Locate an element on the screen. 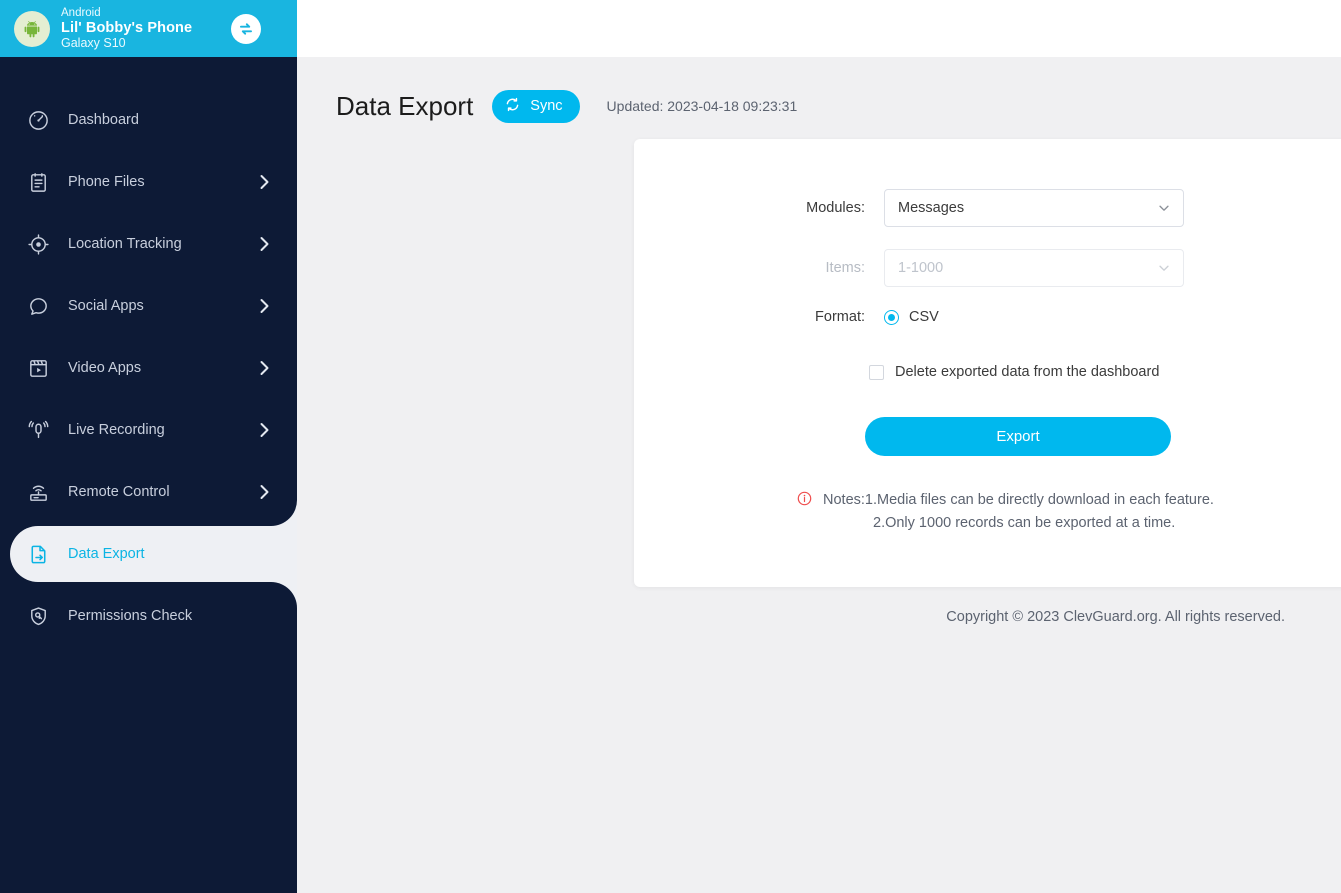 This screenshot has width=1341, height=893. device-model-label: Galaxy S10 is located at coordinates (93, 43).